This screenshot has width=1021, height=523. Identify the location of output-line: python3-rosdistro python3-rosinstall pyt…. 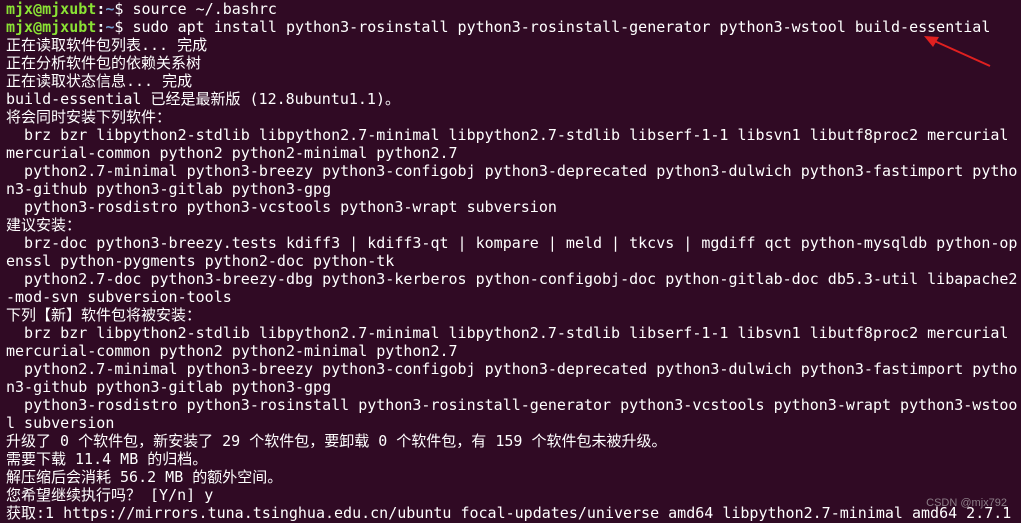
(512, 405).